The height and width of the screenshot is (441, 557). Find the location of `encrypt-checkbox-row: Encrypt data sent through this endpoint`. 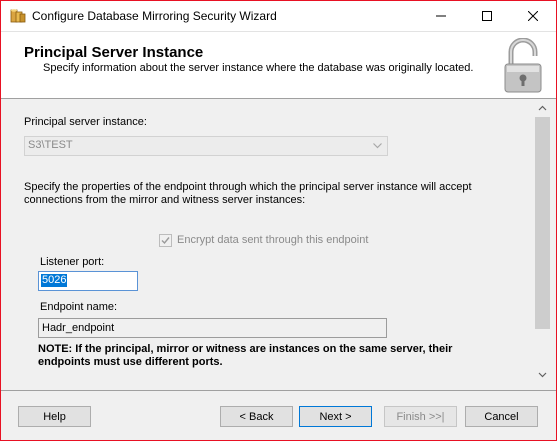

encrypt-checkbox-row: Encrypt data sent through this endpoint is located at coordinates (263, 240).